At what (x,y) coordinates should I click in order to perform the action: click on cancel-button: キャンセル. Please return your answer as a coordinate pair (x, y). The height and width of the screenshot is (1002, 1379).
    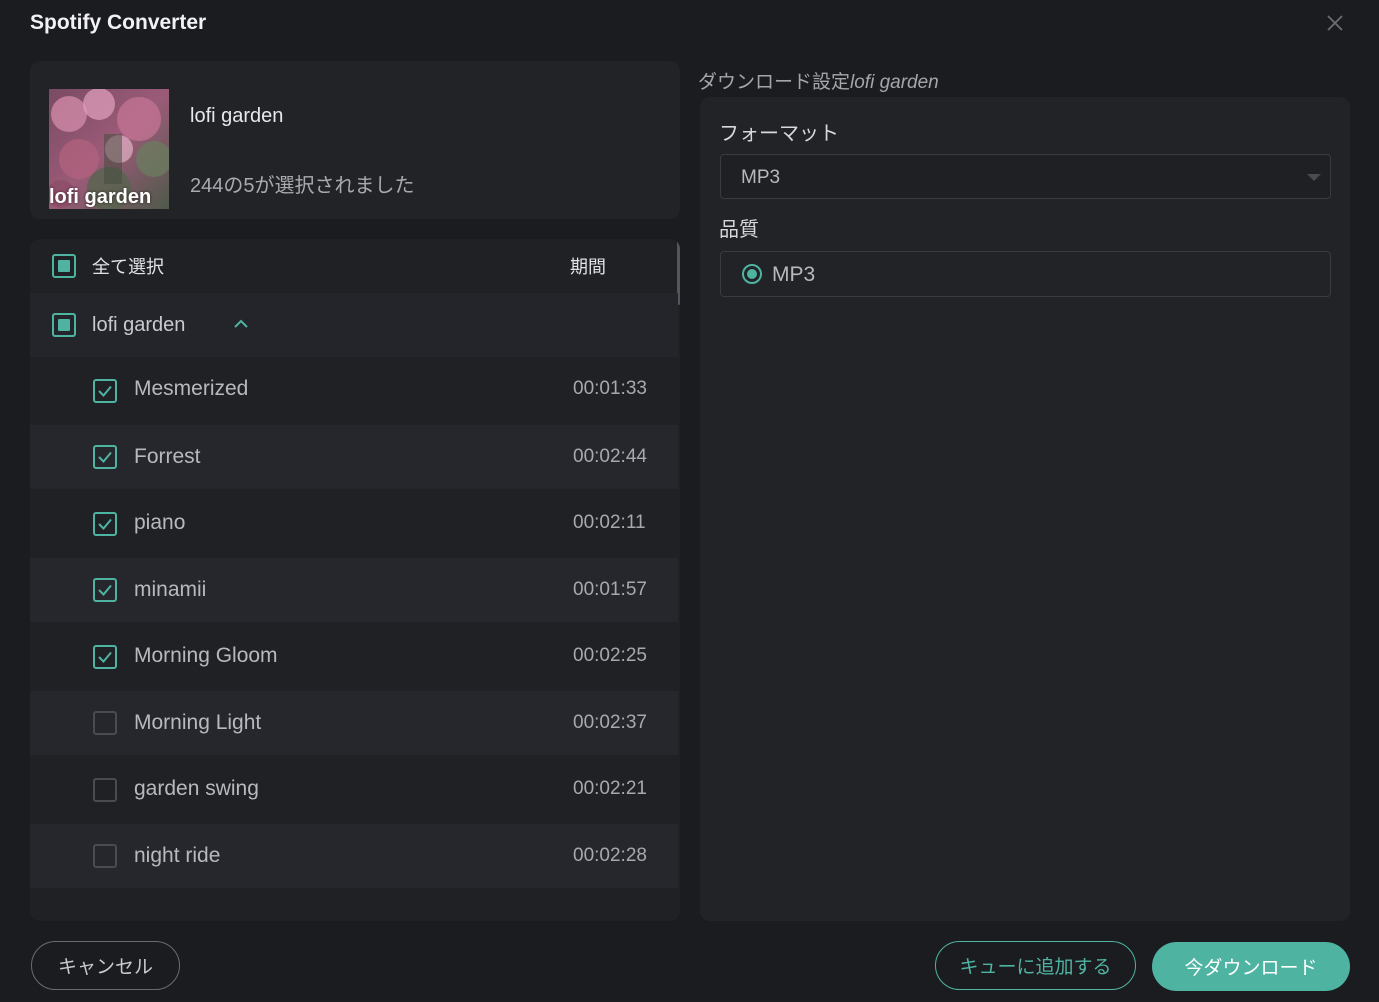
    Looking at the image, I should click on (105, 965).